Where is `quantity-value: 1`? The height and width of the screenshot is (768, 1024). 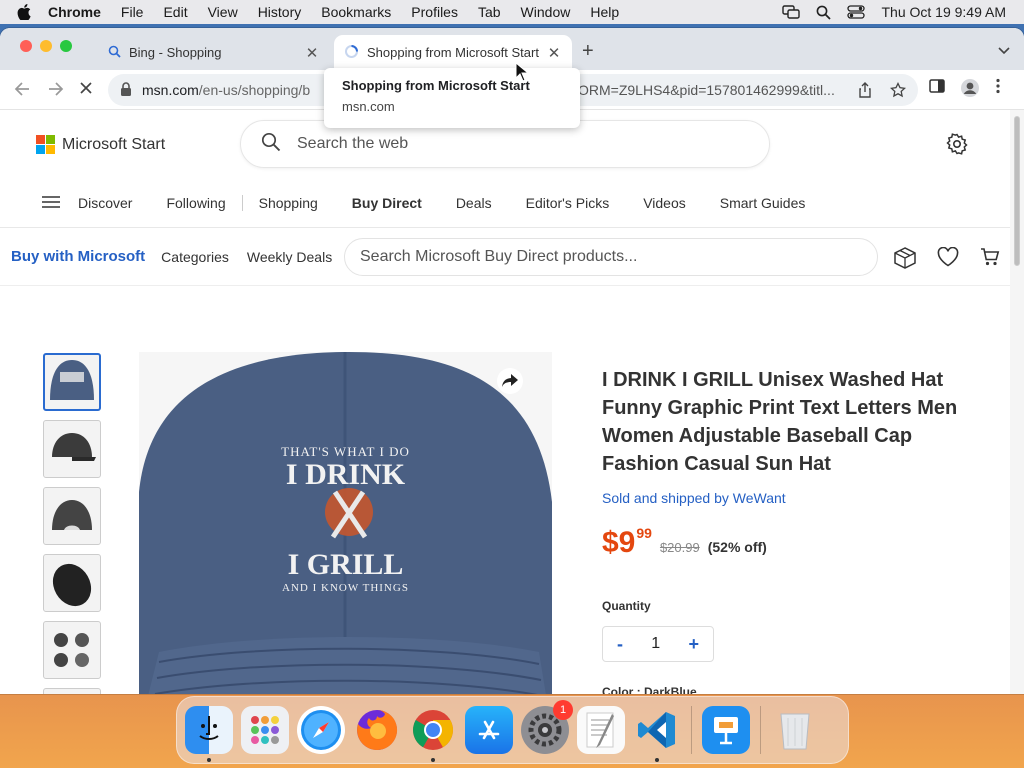 quantity-value: 1 is located at coordinates (655, 644).